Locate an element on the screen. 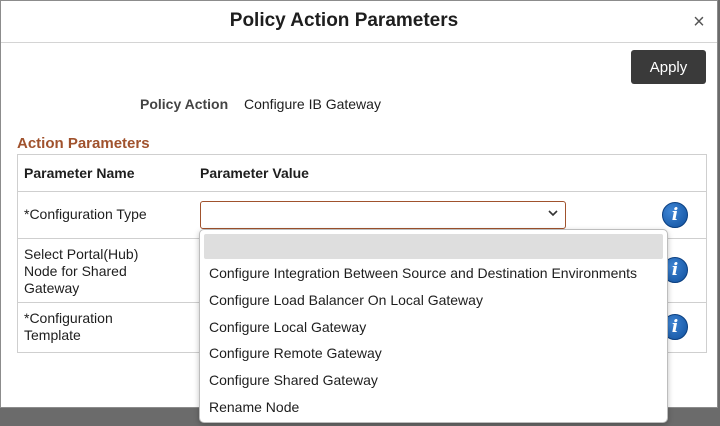 This screenshot has width=720, height=426. policy-action-label: Policy Action is located at coordinates (184, 104).